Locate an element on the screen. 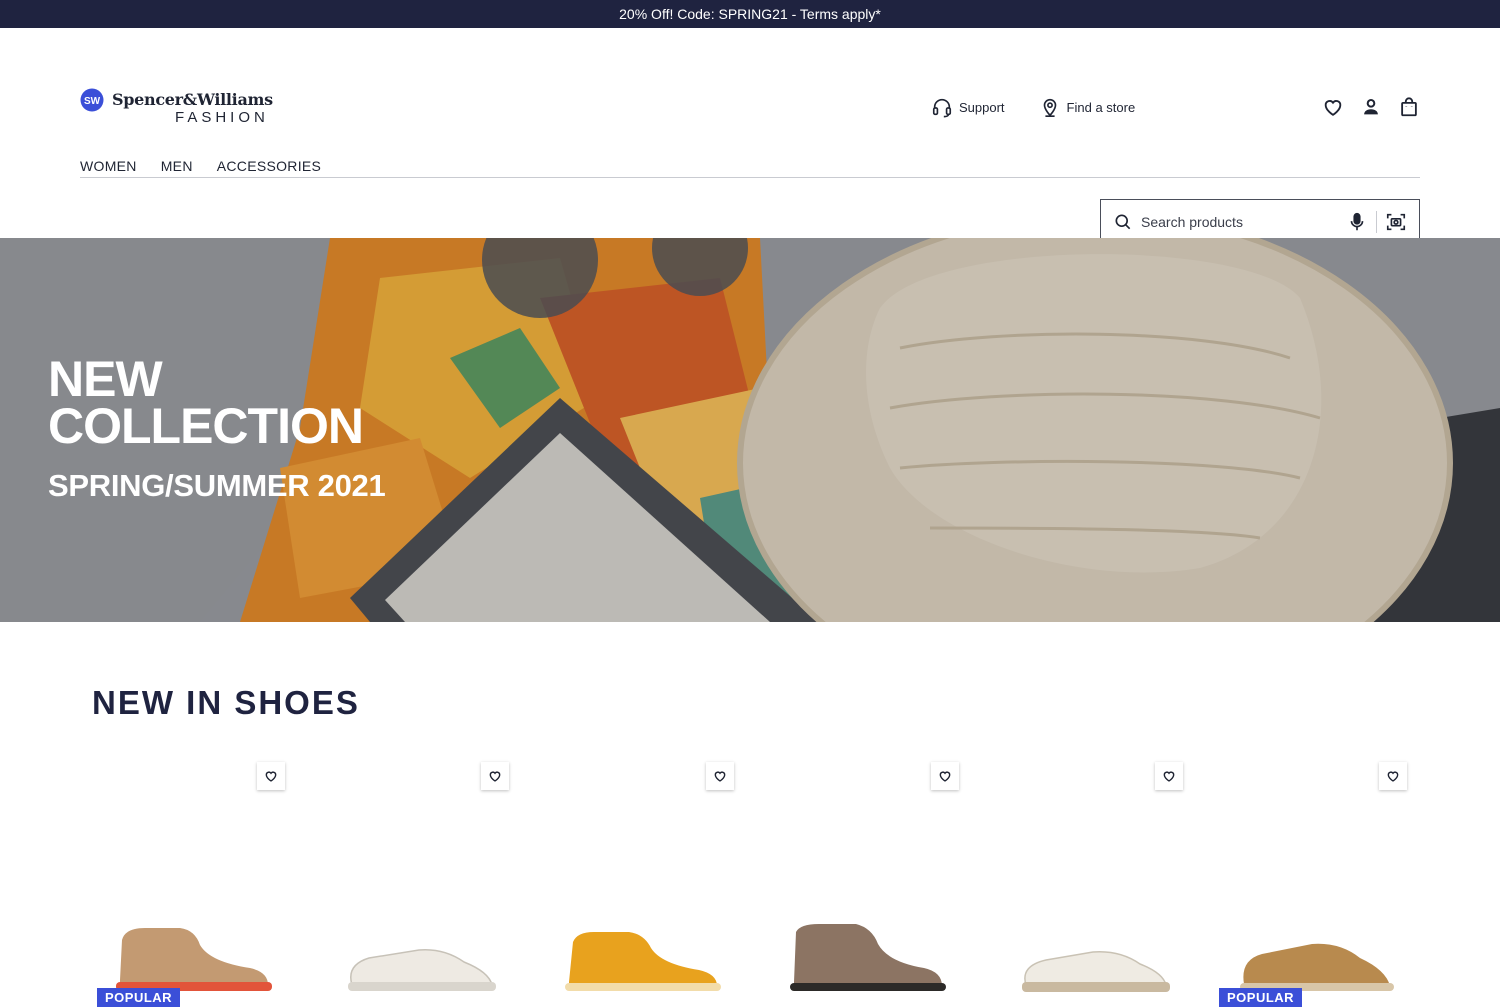  support-label: Support is located at coordinates (982, 107).